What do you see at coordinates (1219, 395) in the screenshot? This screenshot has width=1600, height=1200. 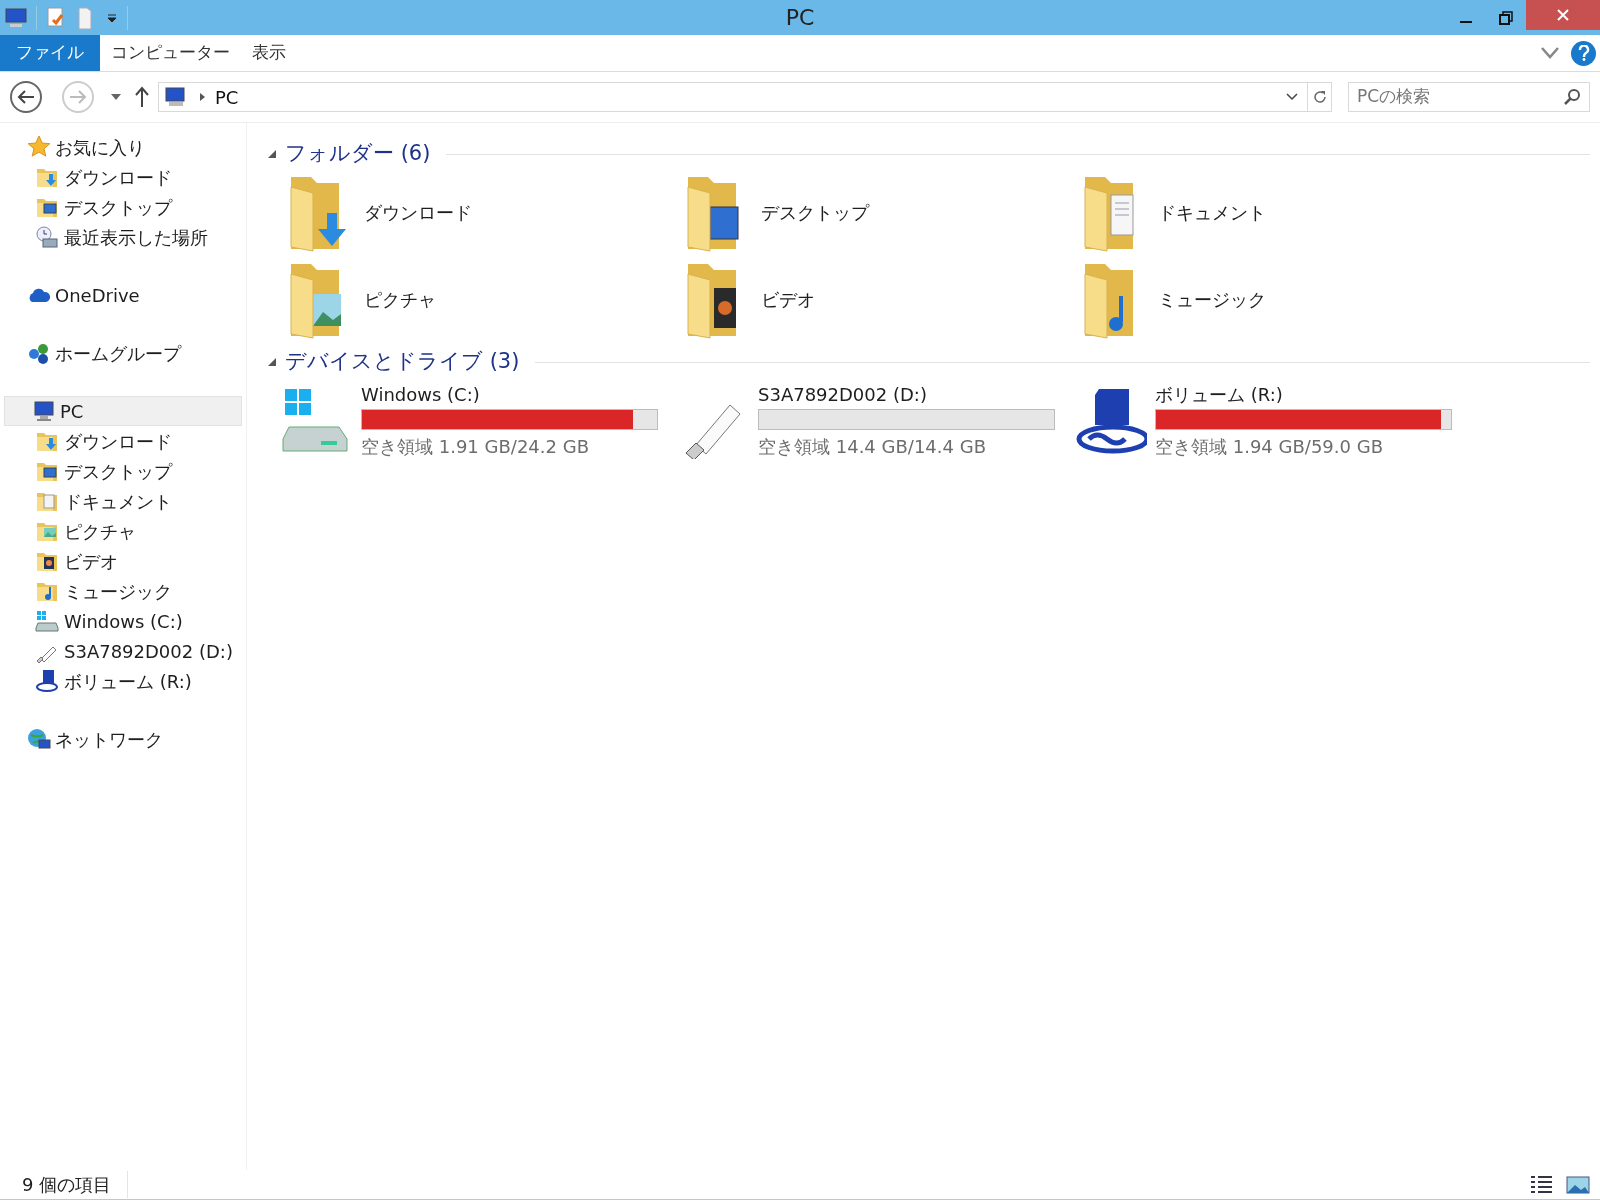 I see `drive-name: ボリューム (R:)` at bounding box center [1219, 395].